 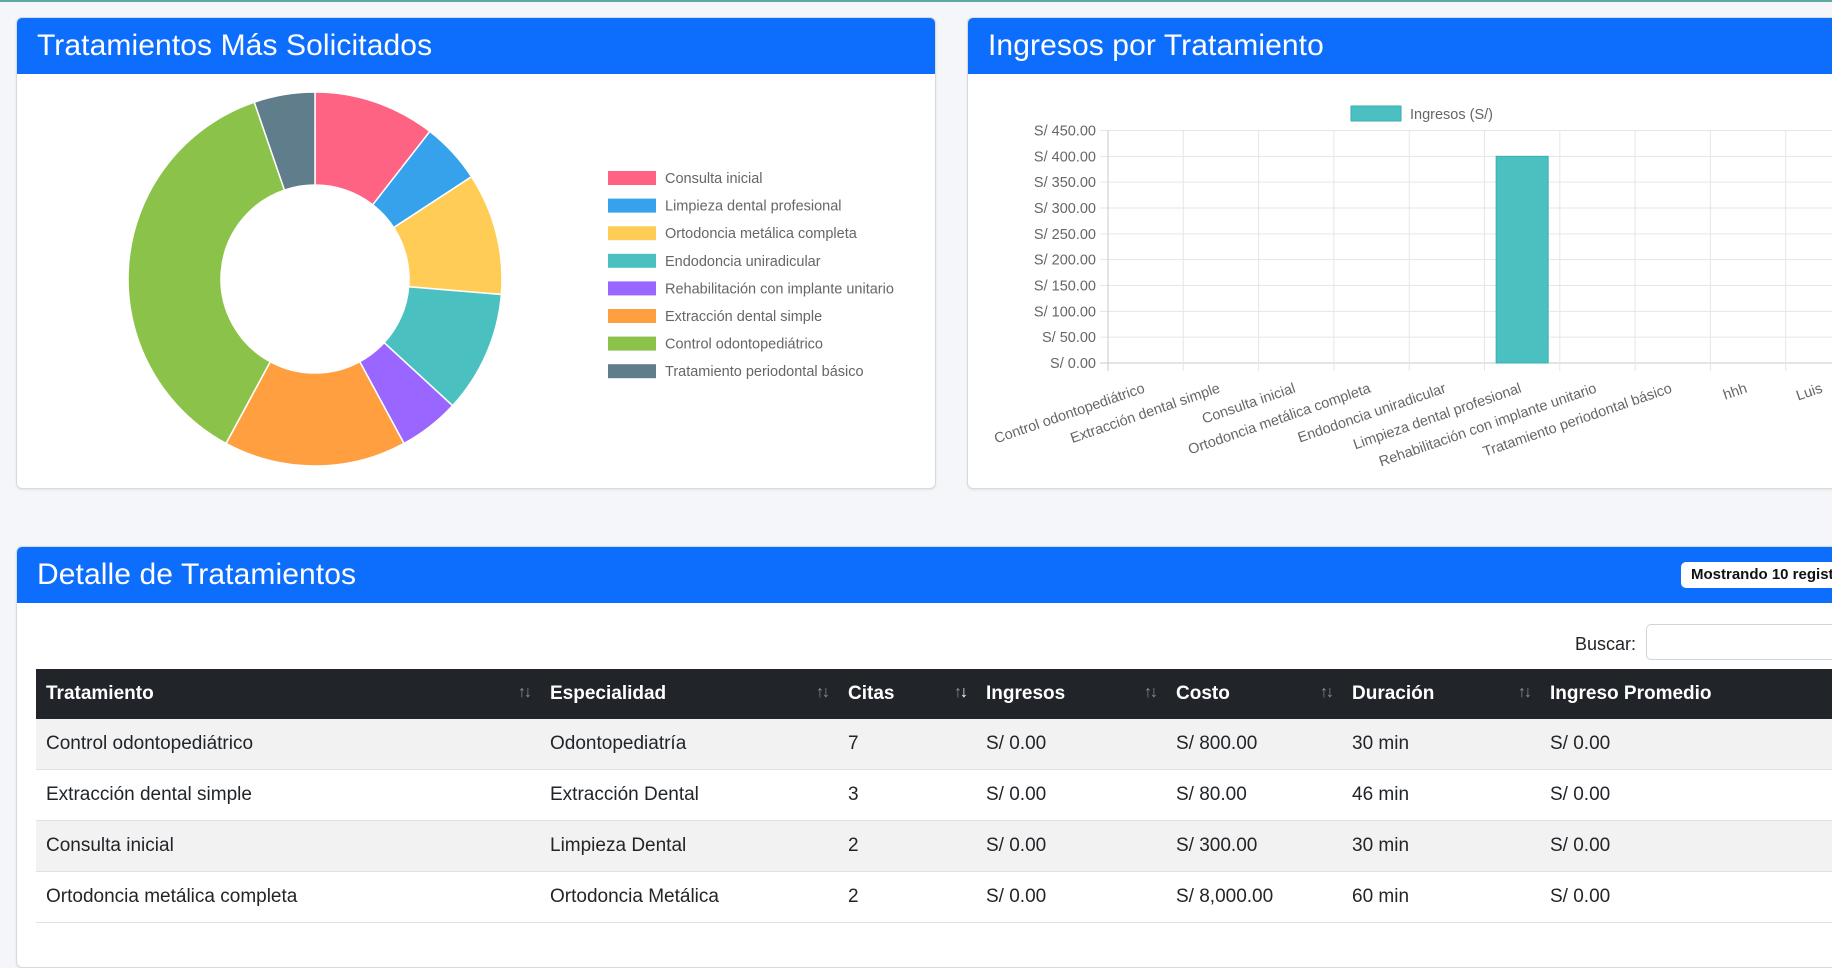 What do you see at coordinates (689, 795) in the screenshot?
I see `cell-especialidad: Extracción Dental` at bounding box center [689, 795].